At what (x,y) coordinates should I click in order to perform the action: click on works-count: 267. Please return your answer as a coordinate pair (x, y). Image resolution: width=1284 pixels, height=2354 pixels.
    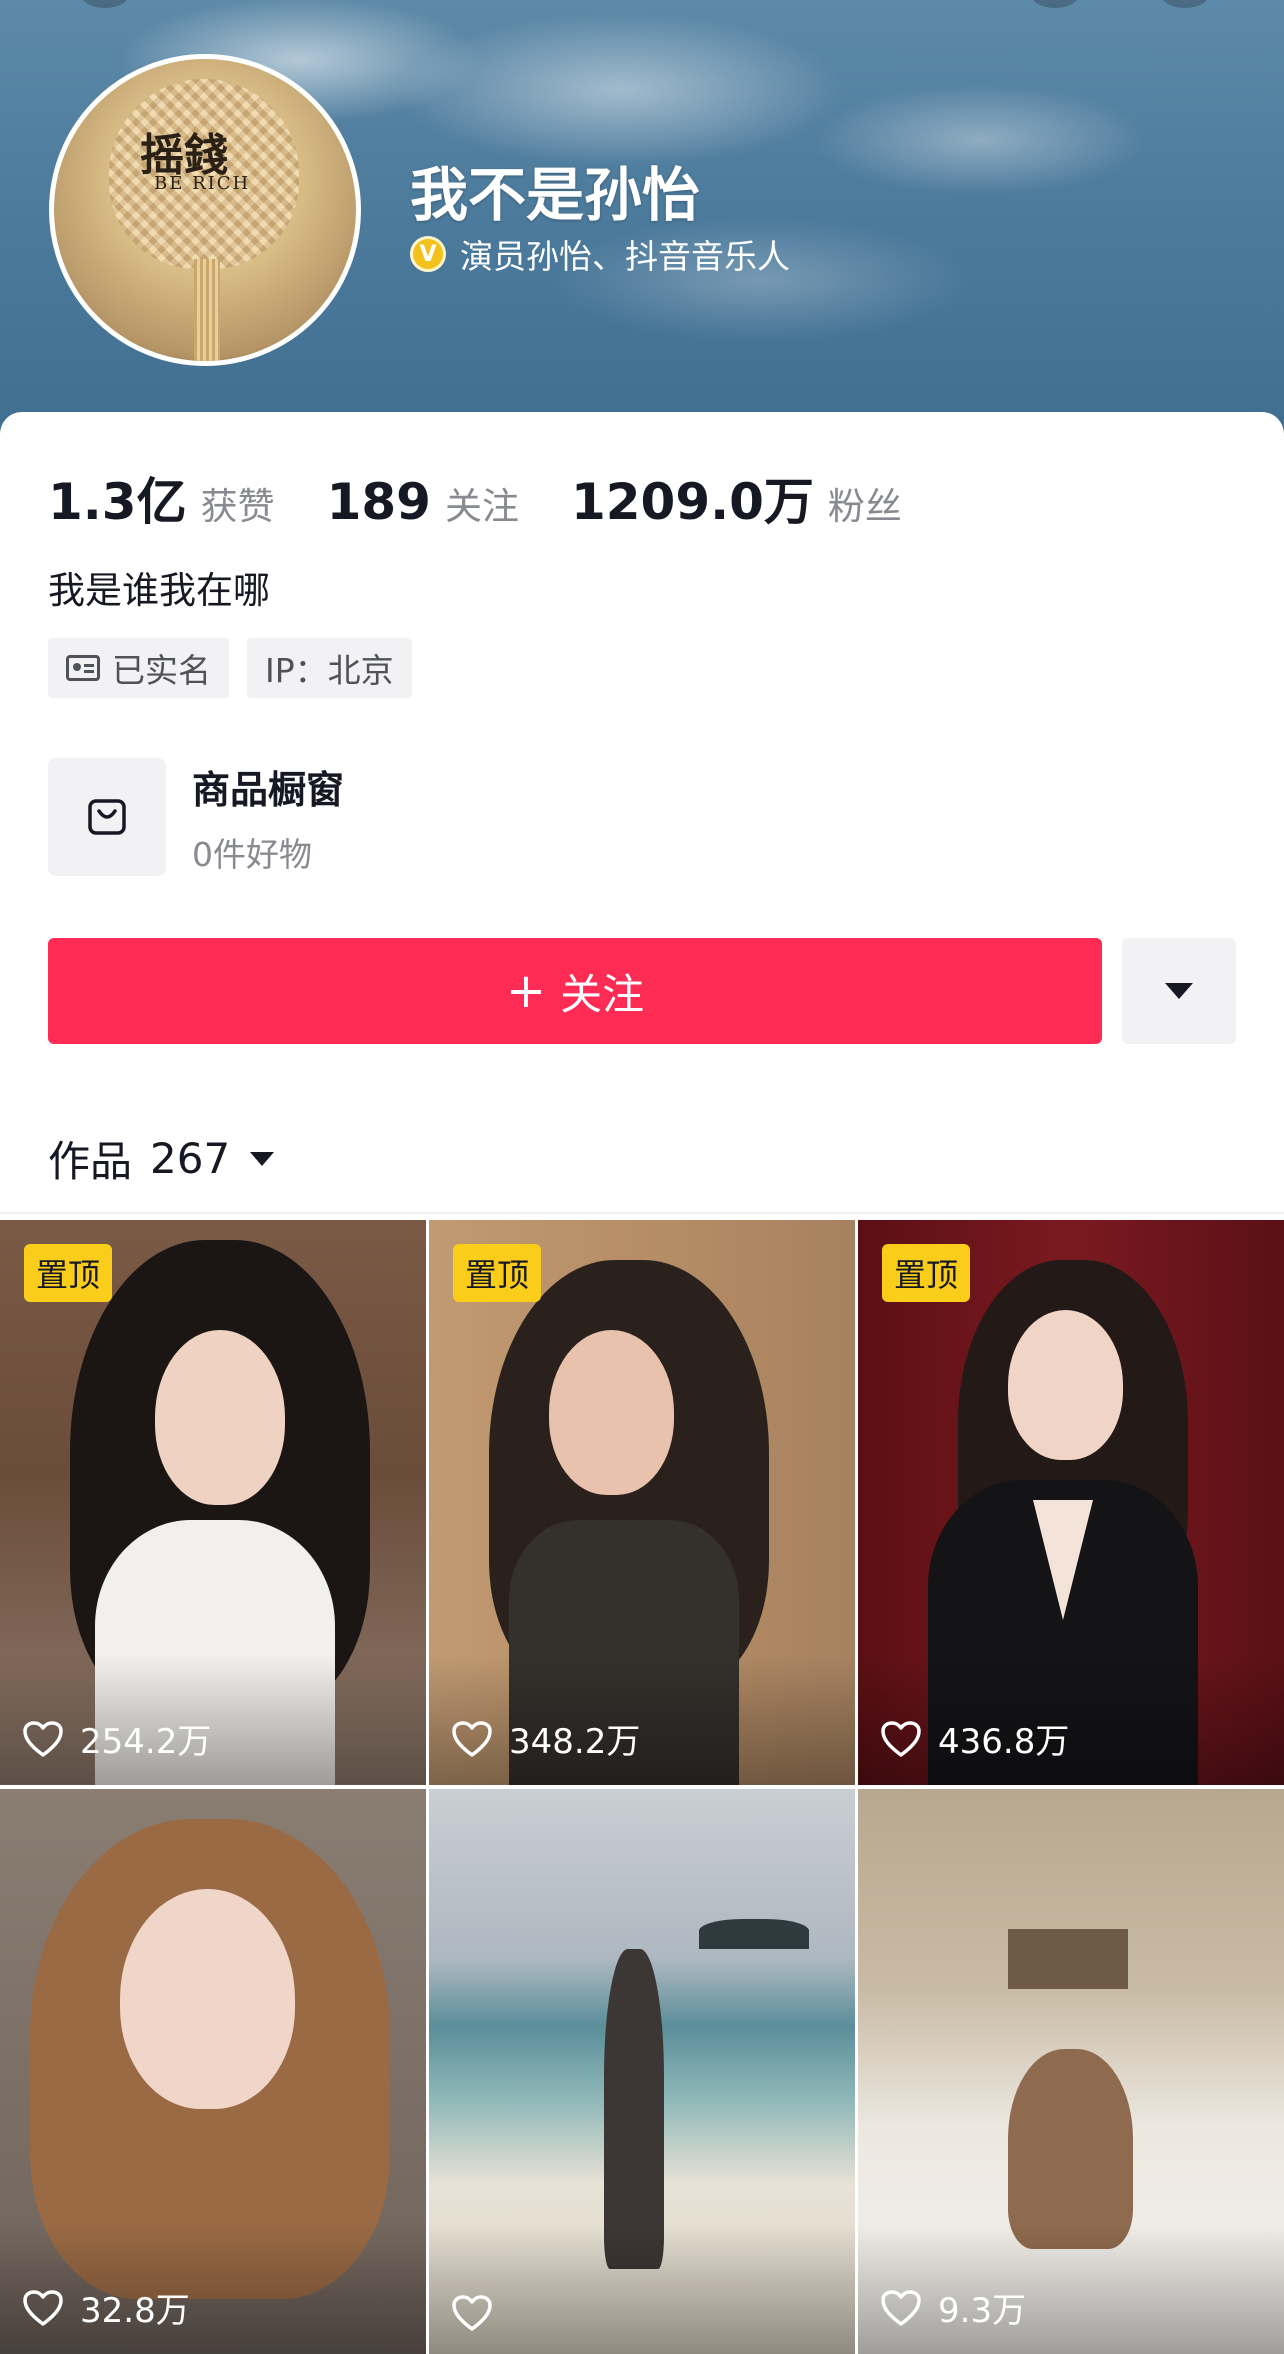
    Looking at the image, I should click on (190, 1158).